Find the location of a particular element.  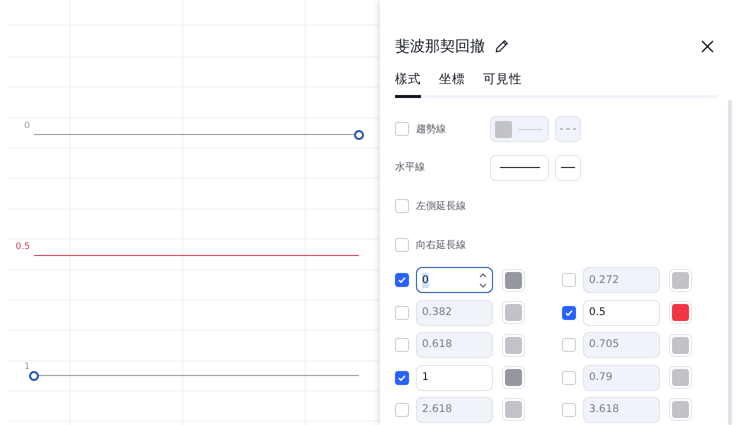

level-input: 0.79 is located at coordinates (621, 377).